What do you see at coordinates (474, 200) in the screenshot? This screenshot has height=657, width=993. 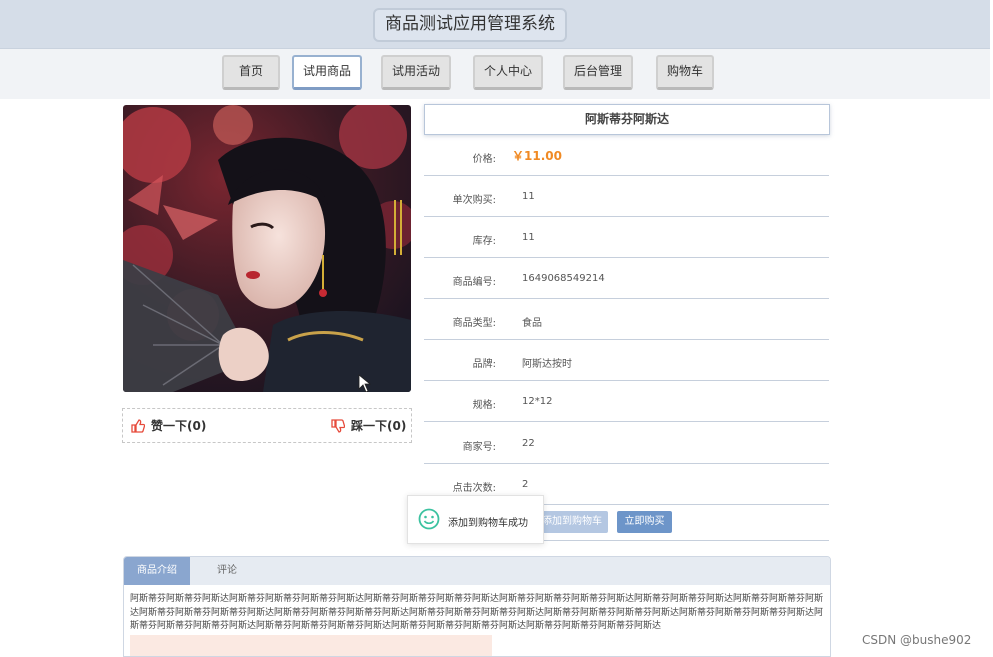 I see `detail-label: 单次购买:` at bounding box center [474, 200].